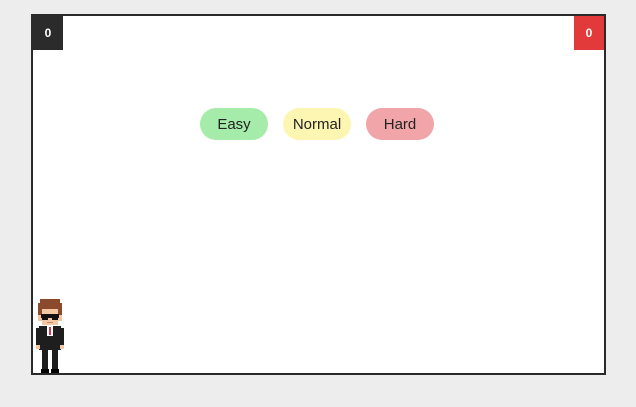 This screenshot has height=407, width=636. I want to click on normal-button: Normal, so click(317, 124).